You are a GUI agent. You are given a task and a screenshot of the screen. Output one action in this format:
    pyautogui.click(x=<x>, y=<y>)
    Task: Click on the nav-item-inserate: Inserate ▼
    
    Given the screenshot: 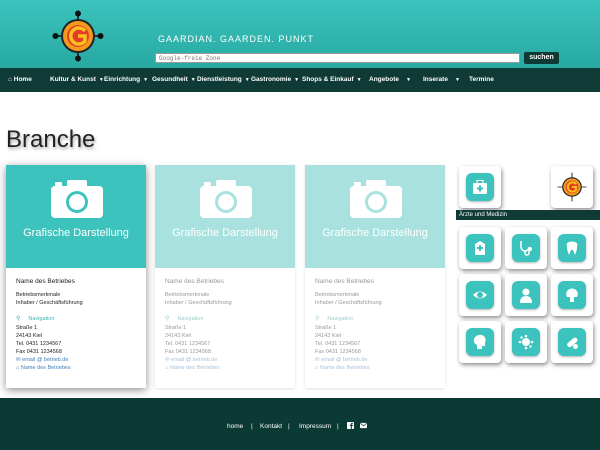 What is the action you would take?
    pyautogui.click(x=441, y=80)
    